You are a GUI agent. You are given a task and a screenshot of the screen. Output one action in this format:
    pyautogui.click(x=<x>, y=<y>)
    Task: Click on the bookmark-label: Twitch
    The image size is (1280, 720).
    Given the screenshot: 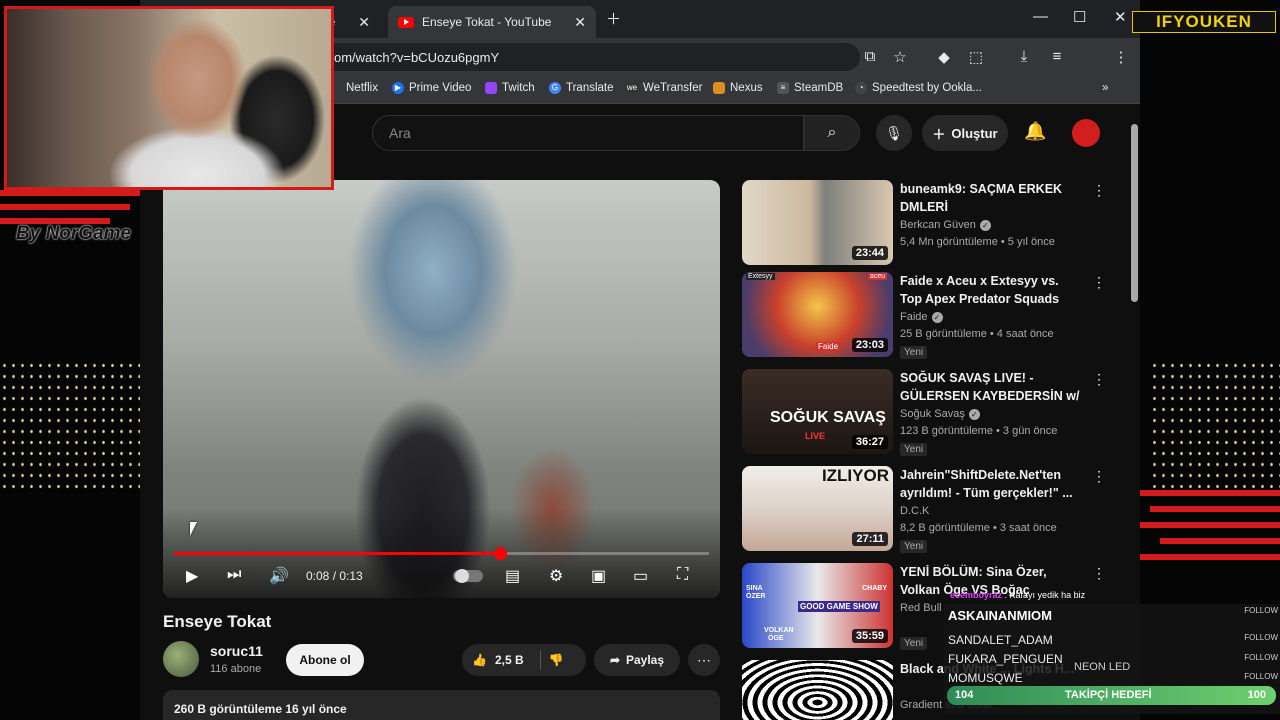 What is the action you would take?
    pyautogui.click(x=518, y=88)
    